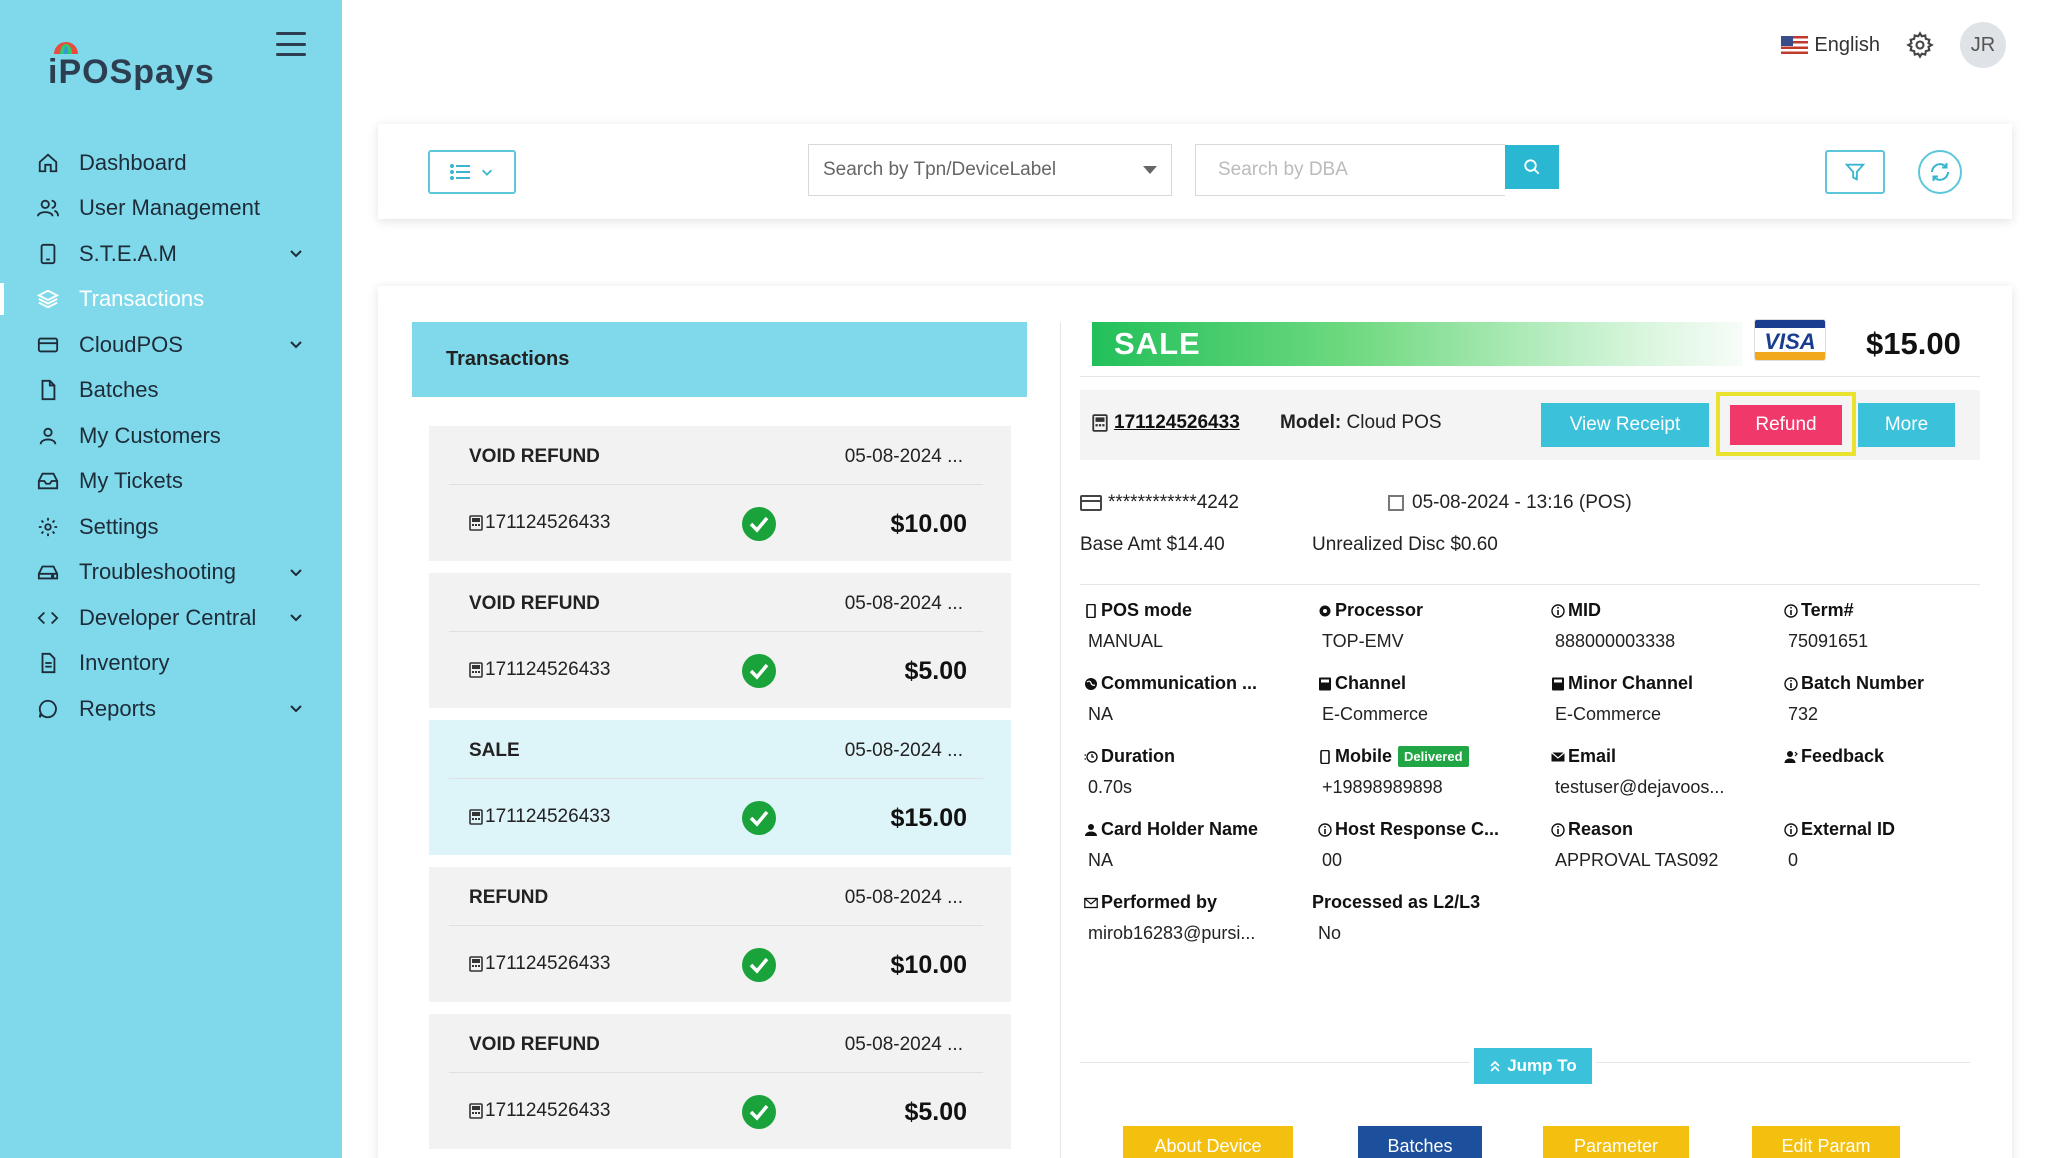 The height and width of the screenshot is (1158, 2048). Describe the element at coordinates (1350, 170) in the screenshot. I see `dba-search-input` at that location.